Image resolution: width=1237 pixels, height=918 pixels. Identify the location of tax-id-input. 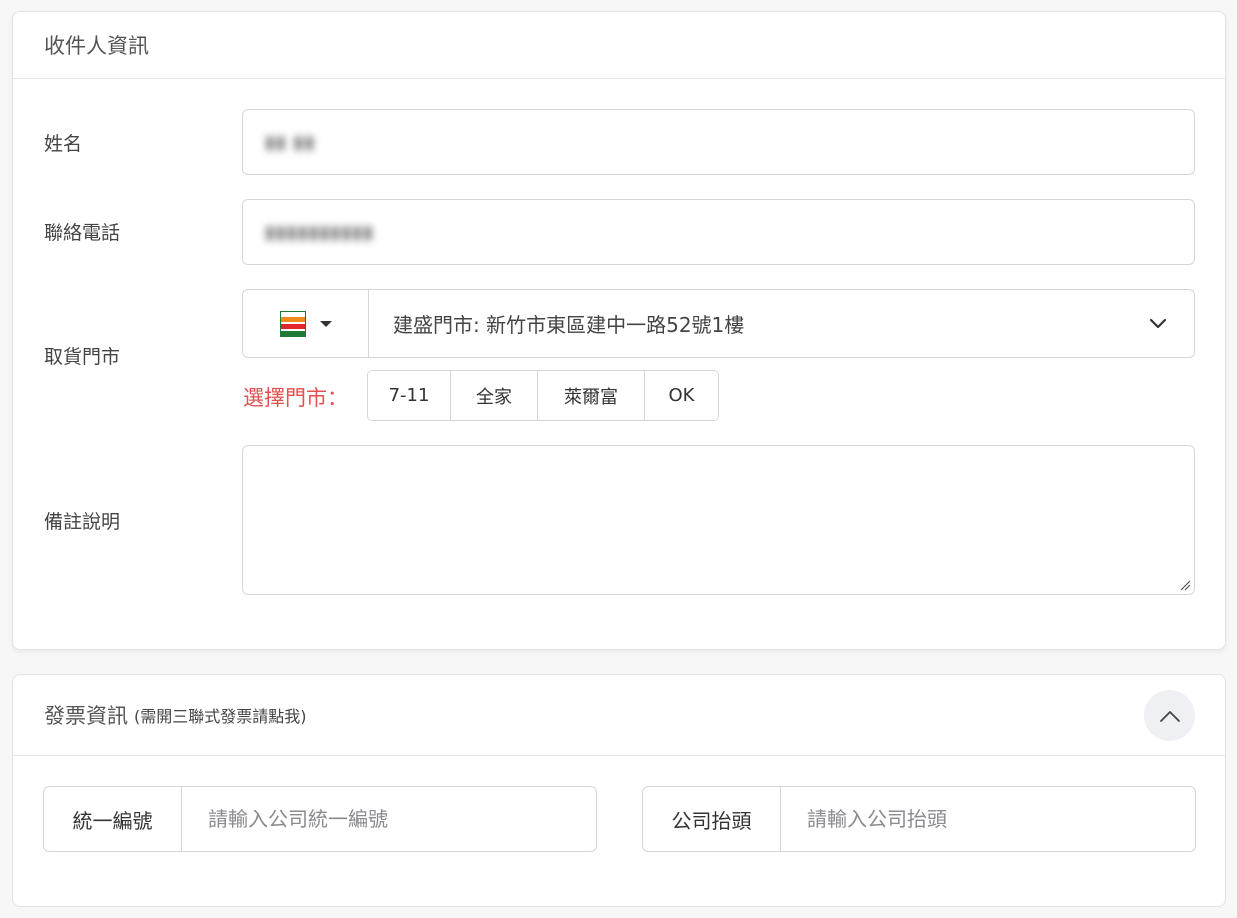
(389, 819).